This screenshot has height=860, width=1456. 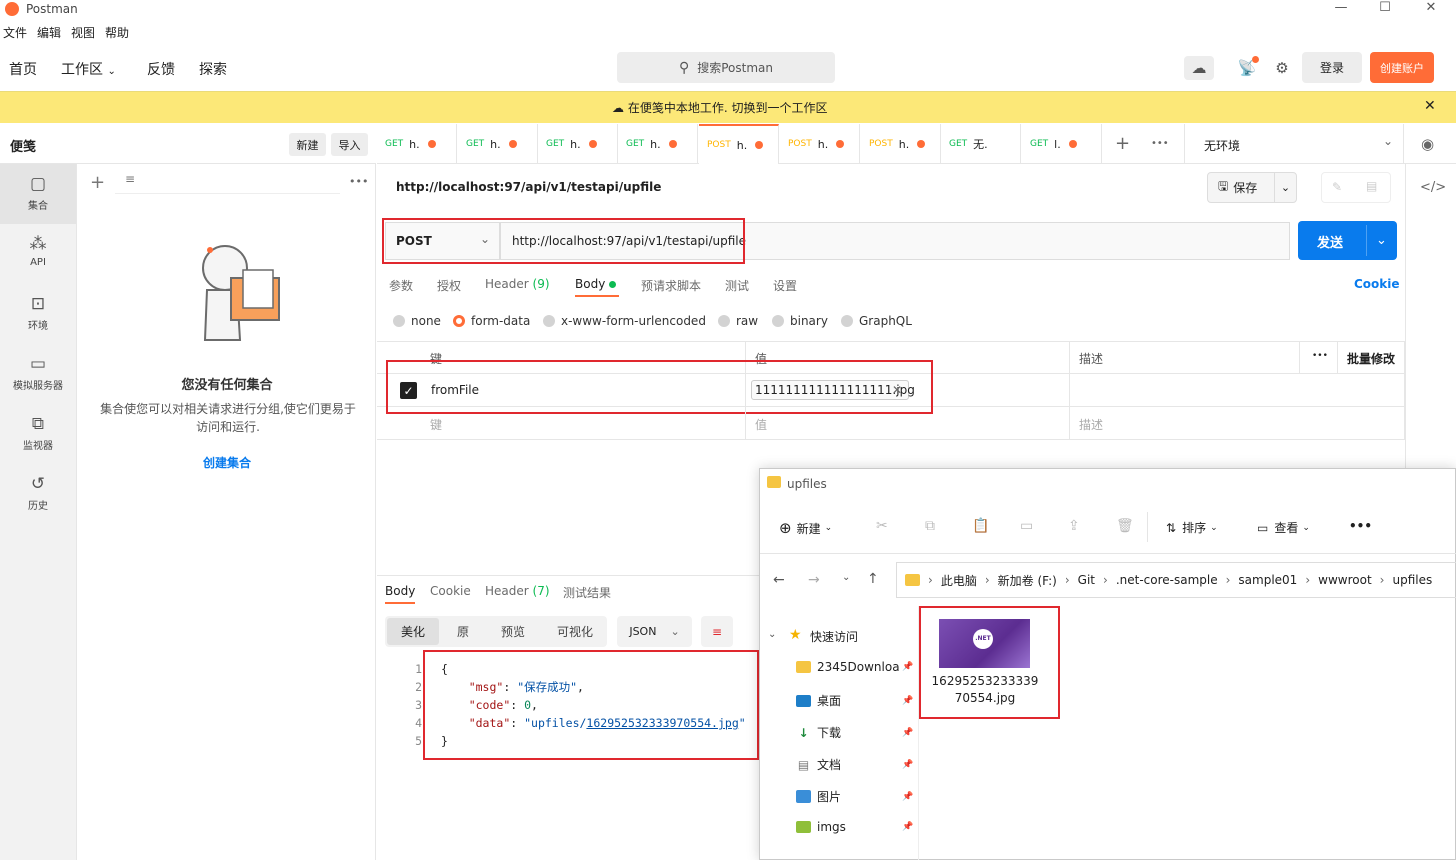 What do you see at coordinates (38, 194) in the screenshot?
I see `sidebar-item-collections: ▢ 集合` at bounding box center [38, 194].